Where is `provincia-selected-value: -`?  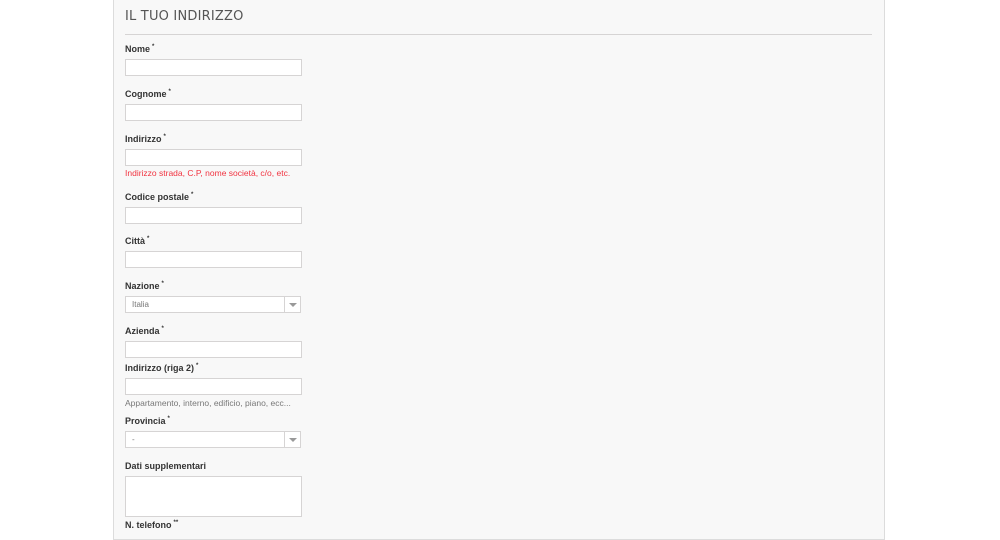
provincia-selected-value: - is located at coordinates (133, 439).